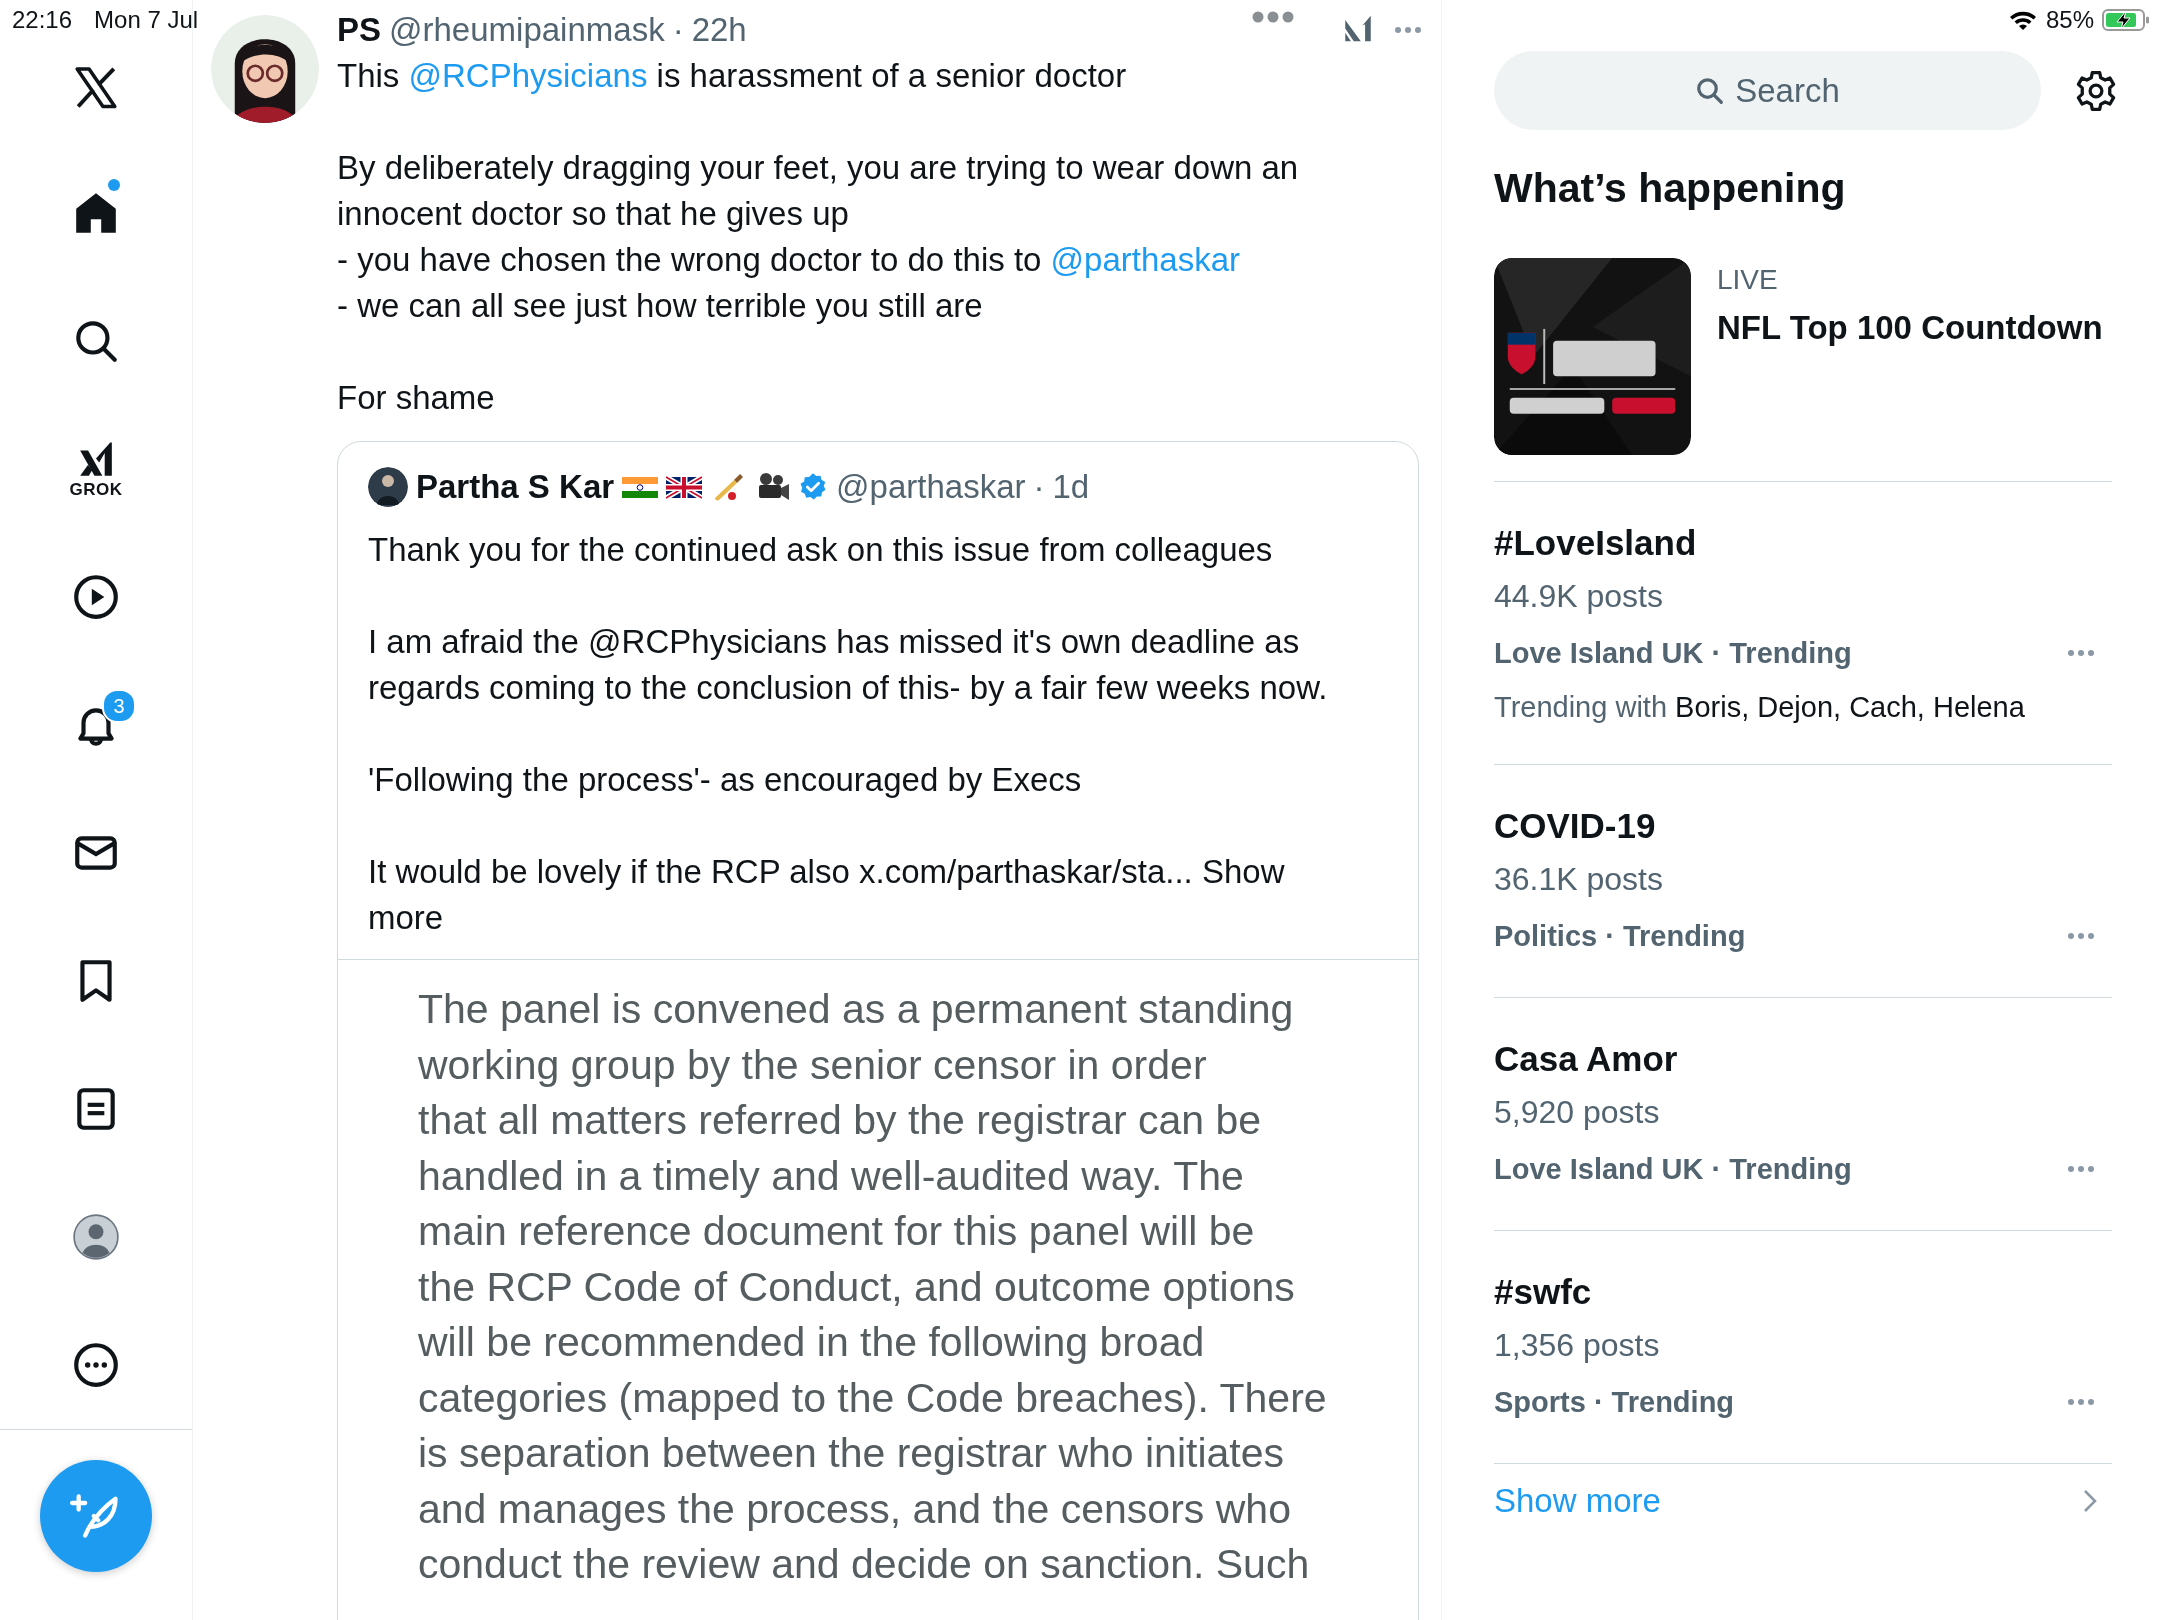 This screenshot has height=1620, width=2160. I want to click on trend-title: COVID-19, so click(1803, 826).